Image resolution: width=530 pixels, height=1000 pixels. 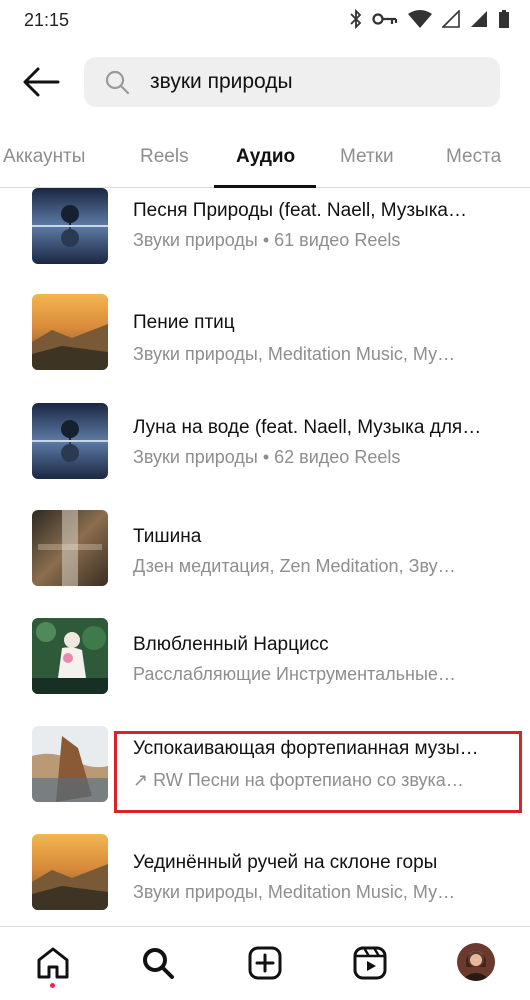 What do you see at coordinates (231, 644) in the screenshot?
I see `audio-title: Влюбленный Нарцисс` at bounding box center [231, 644].